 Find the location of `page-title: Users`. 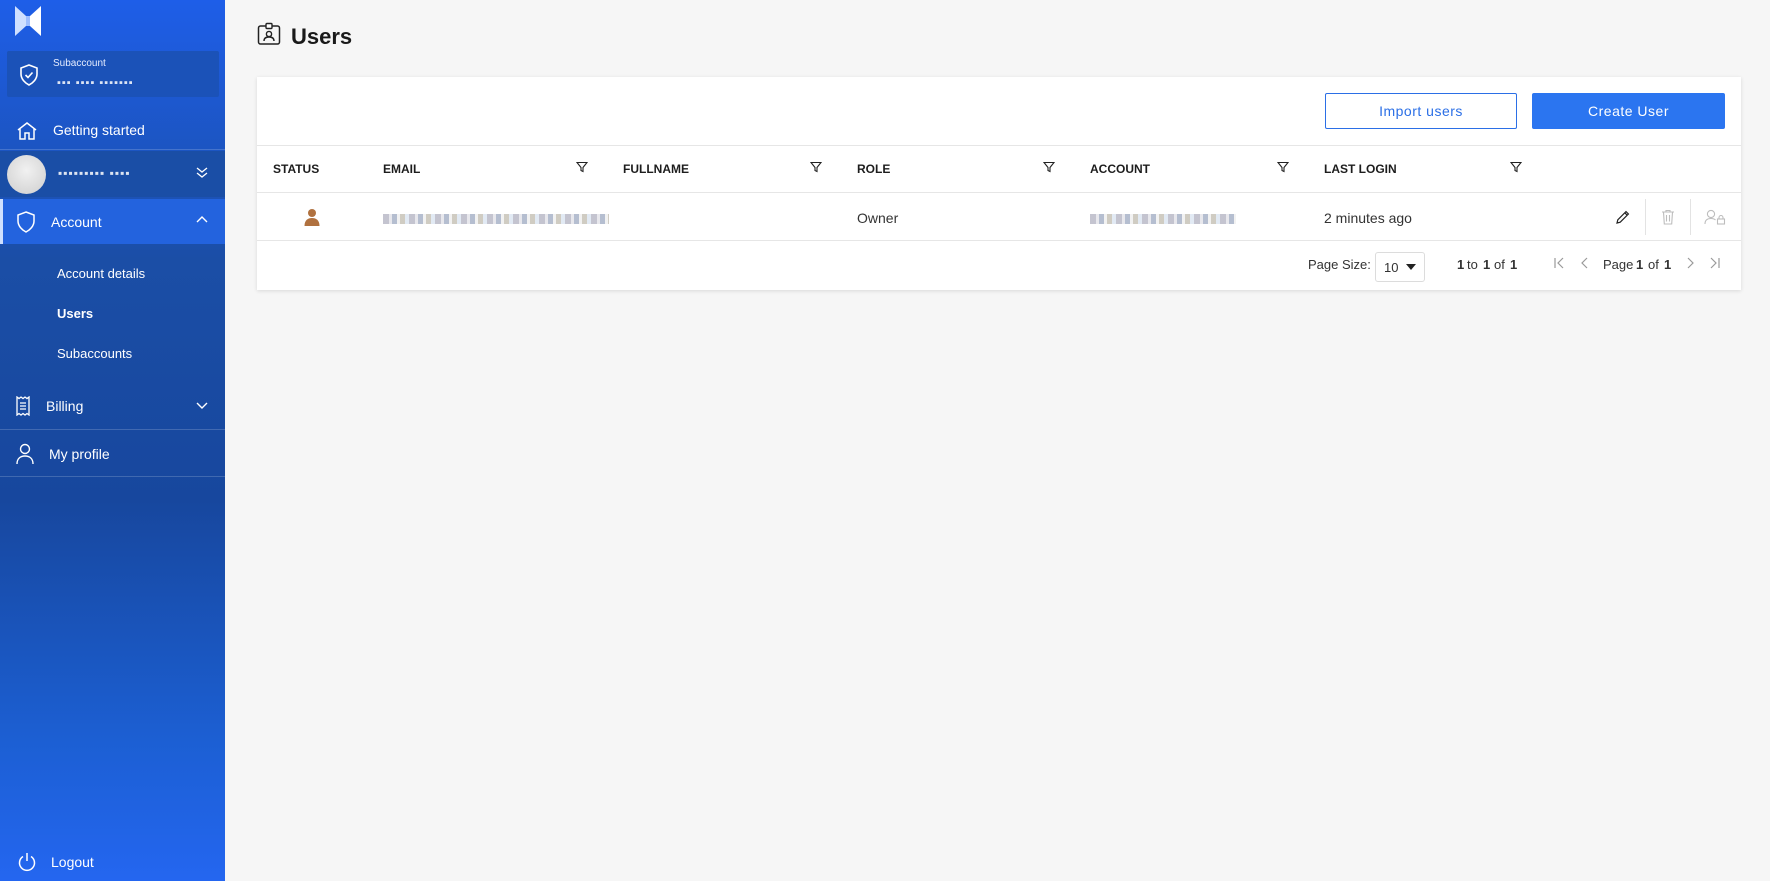

page-title: Users is located at coordinates (322, 36).